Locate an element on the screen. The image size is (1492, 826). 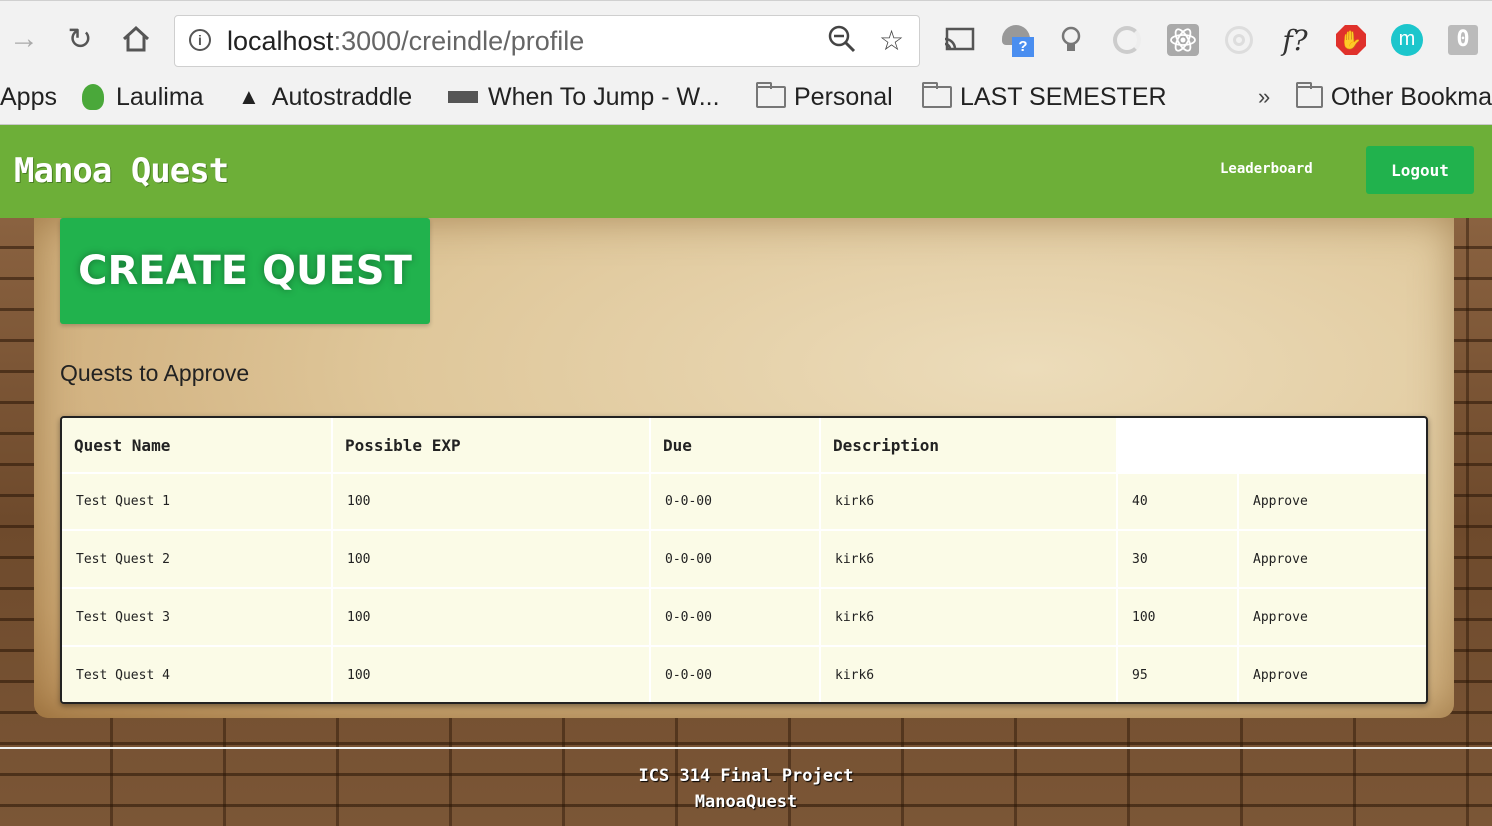
column-header-quest-name: Quest Name is located at coordinates (196, 445).